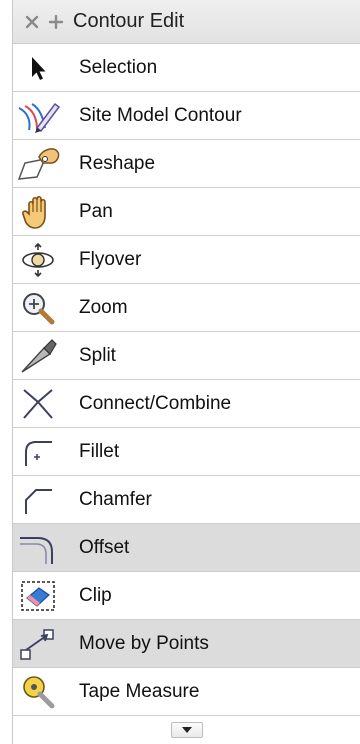 The height and width of the screenshot is (744, 360). Describe the element at coordinates (97, 355) in the screenshot. I see `tool-label: Split` at that location.